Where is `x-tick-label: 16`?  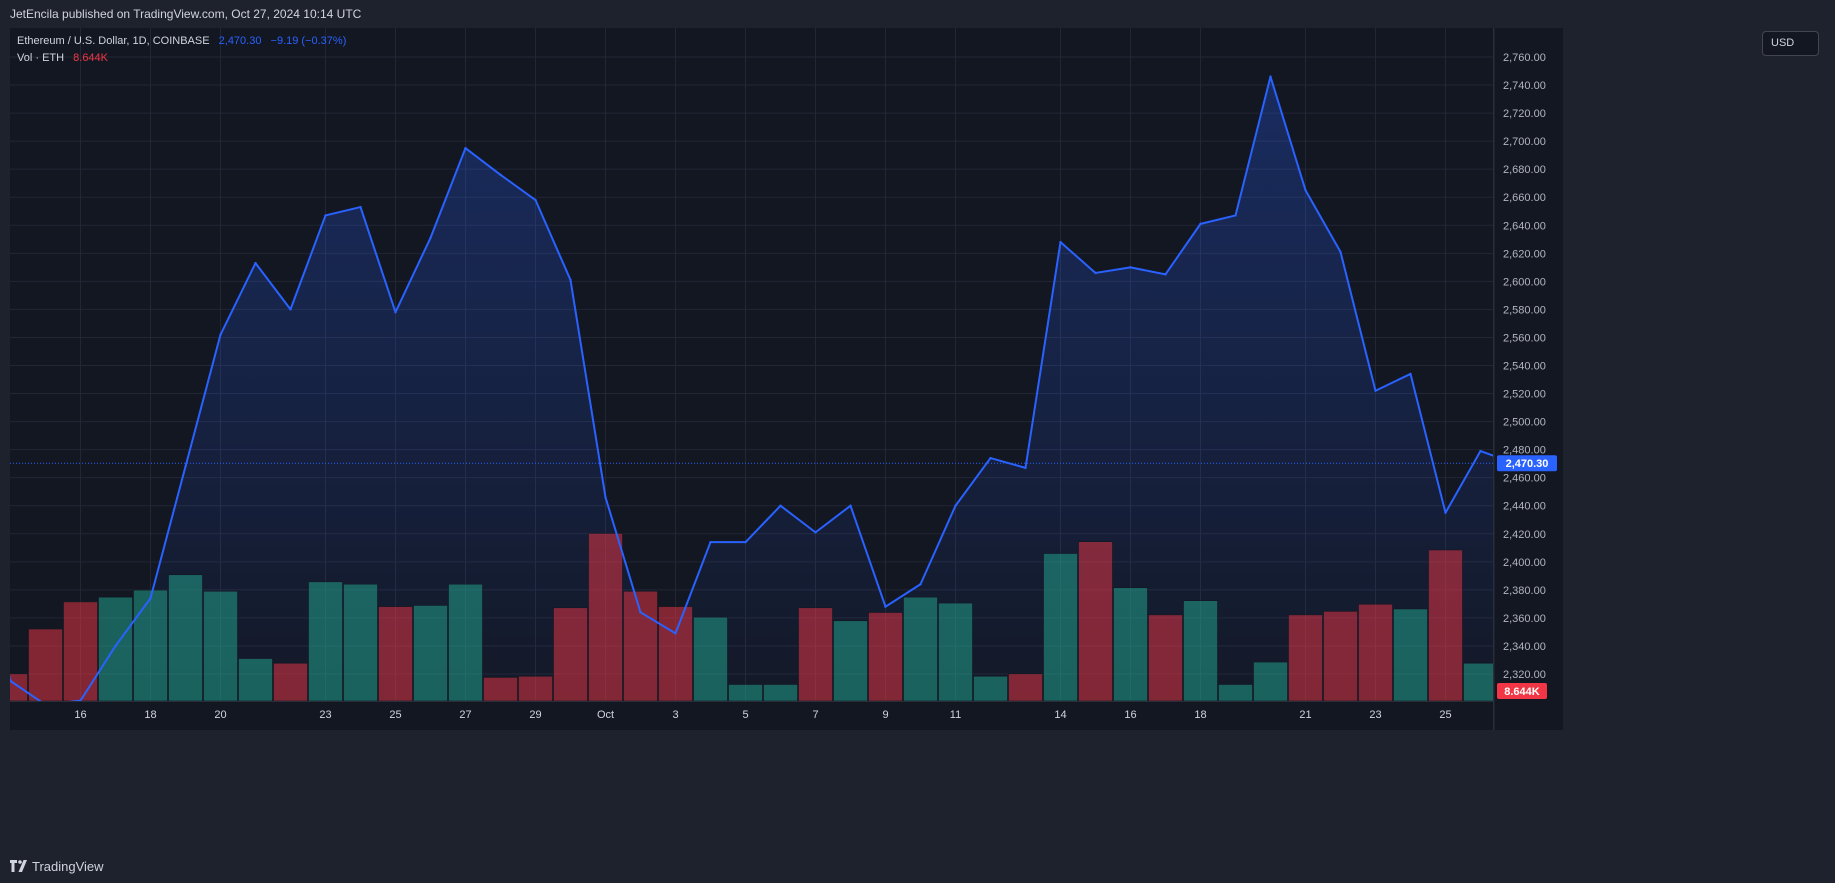
x-tick-label: 16 is located at coordinates (80, 715).